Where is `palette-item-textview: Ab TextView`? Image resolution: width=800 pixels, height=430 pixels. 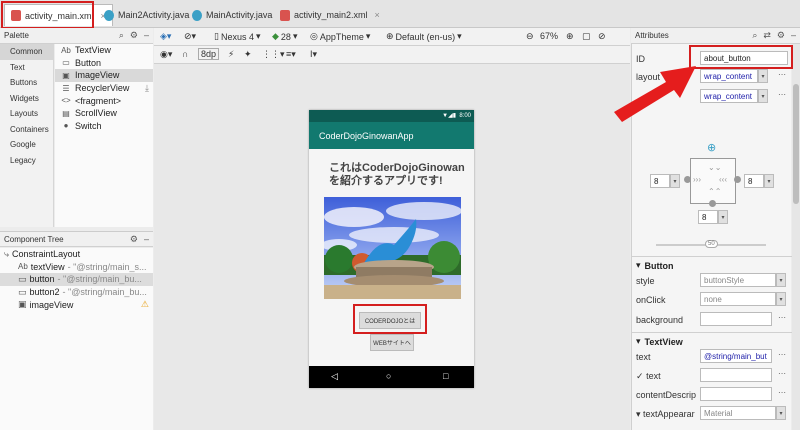 palette-item-textview: Ab TextView is located at coordinates (104, 50).